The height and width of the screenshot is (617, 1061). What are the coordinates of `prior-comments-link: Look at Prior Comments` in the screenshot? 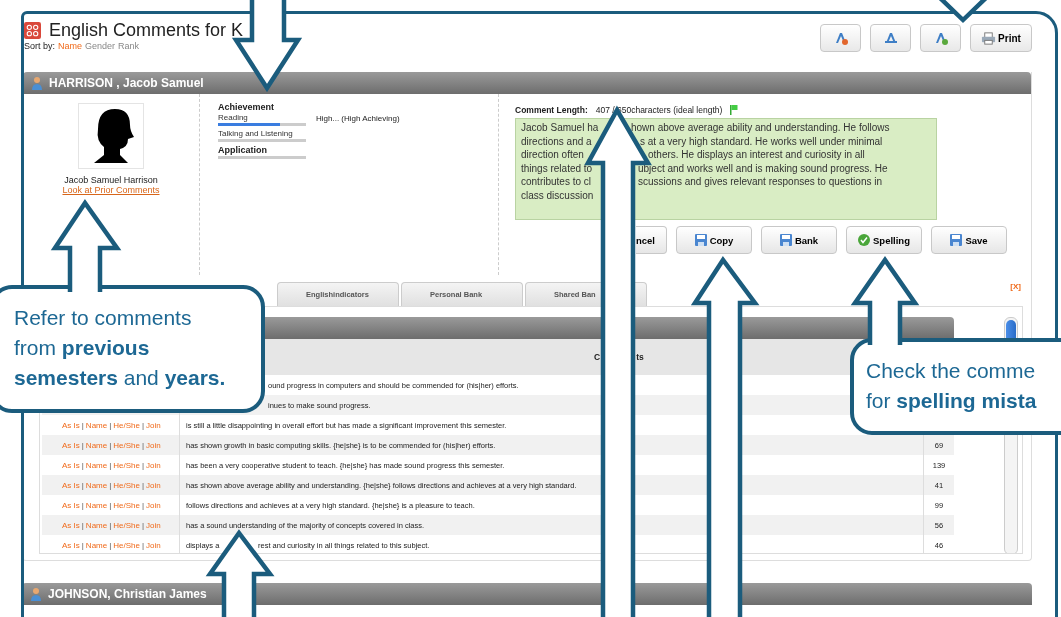 It's located at (111, 190).